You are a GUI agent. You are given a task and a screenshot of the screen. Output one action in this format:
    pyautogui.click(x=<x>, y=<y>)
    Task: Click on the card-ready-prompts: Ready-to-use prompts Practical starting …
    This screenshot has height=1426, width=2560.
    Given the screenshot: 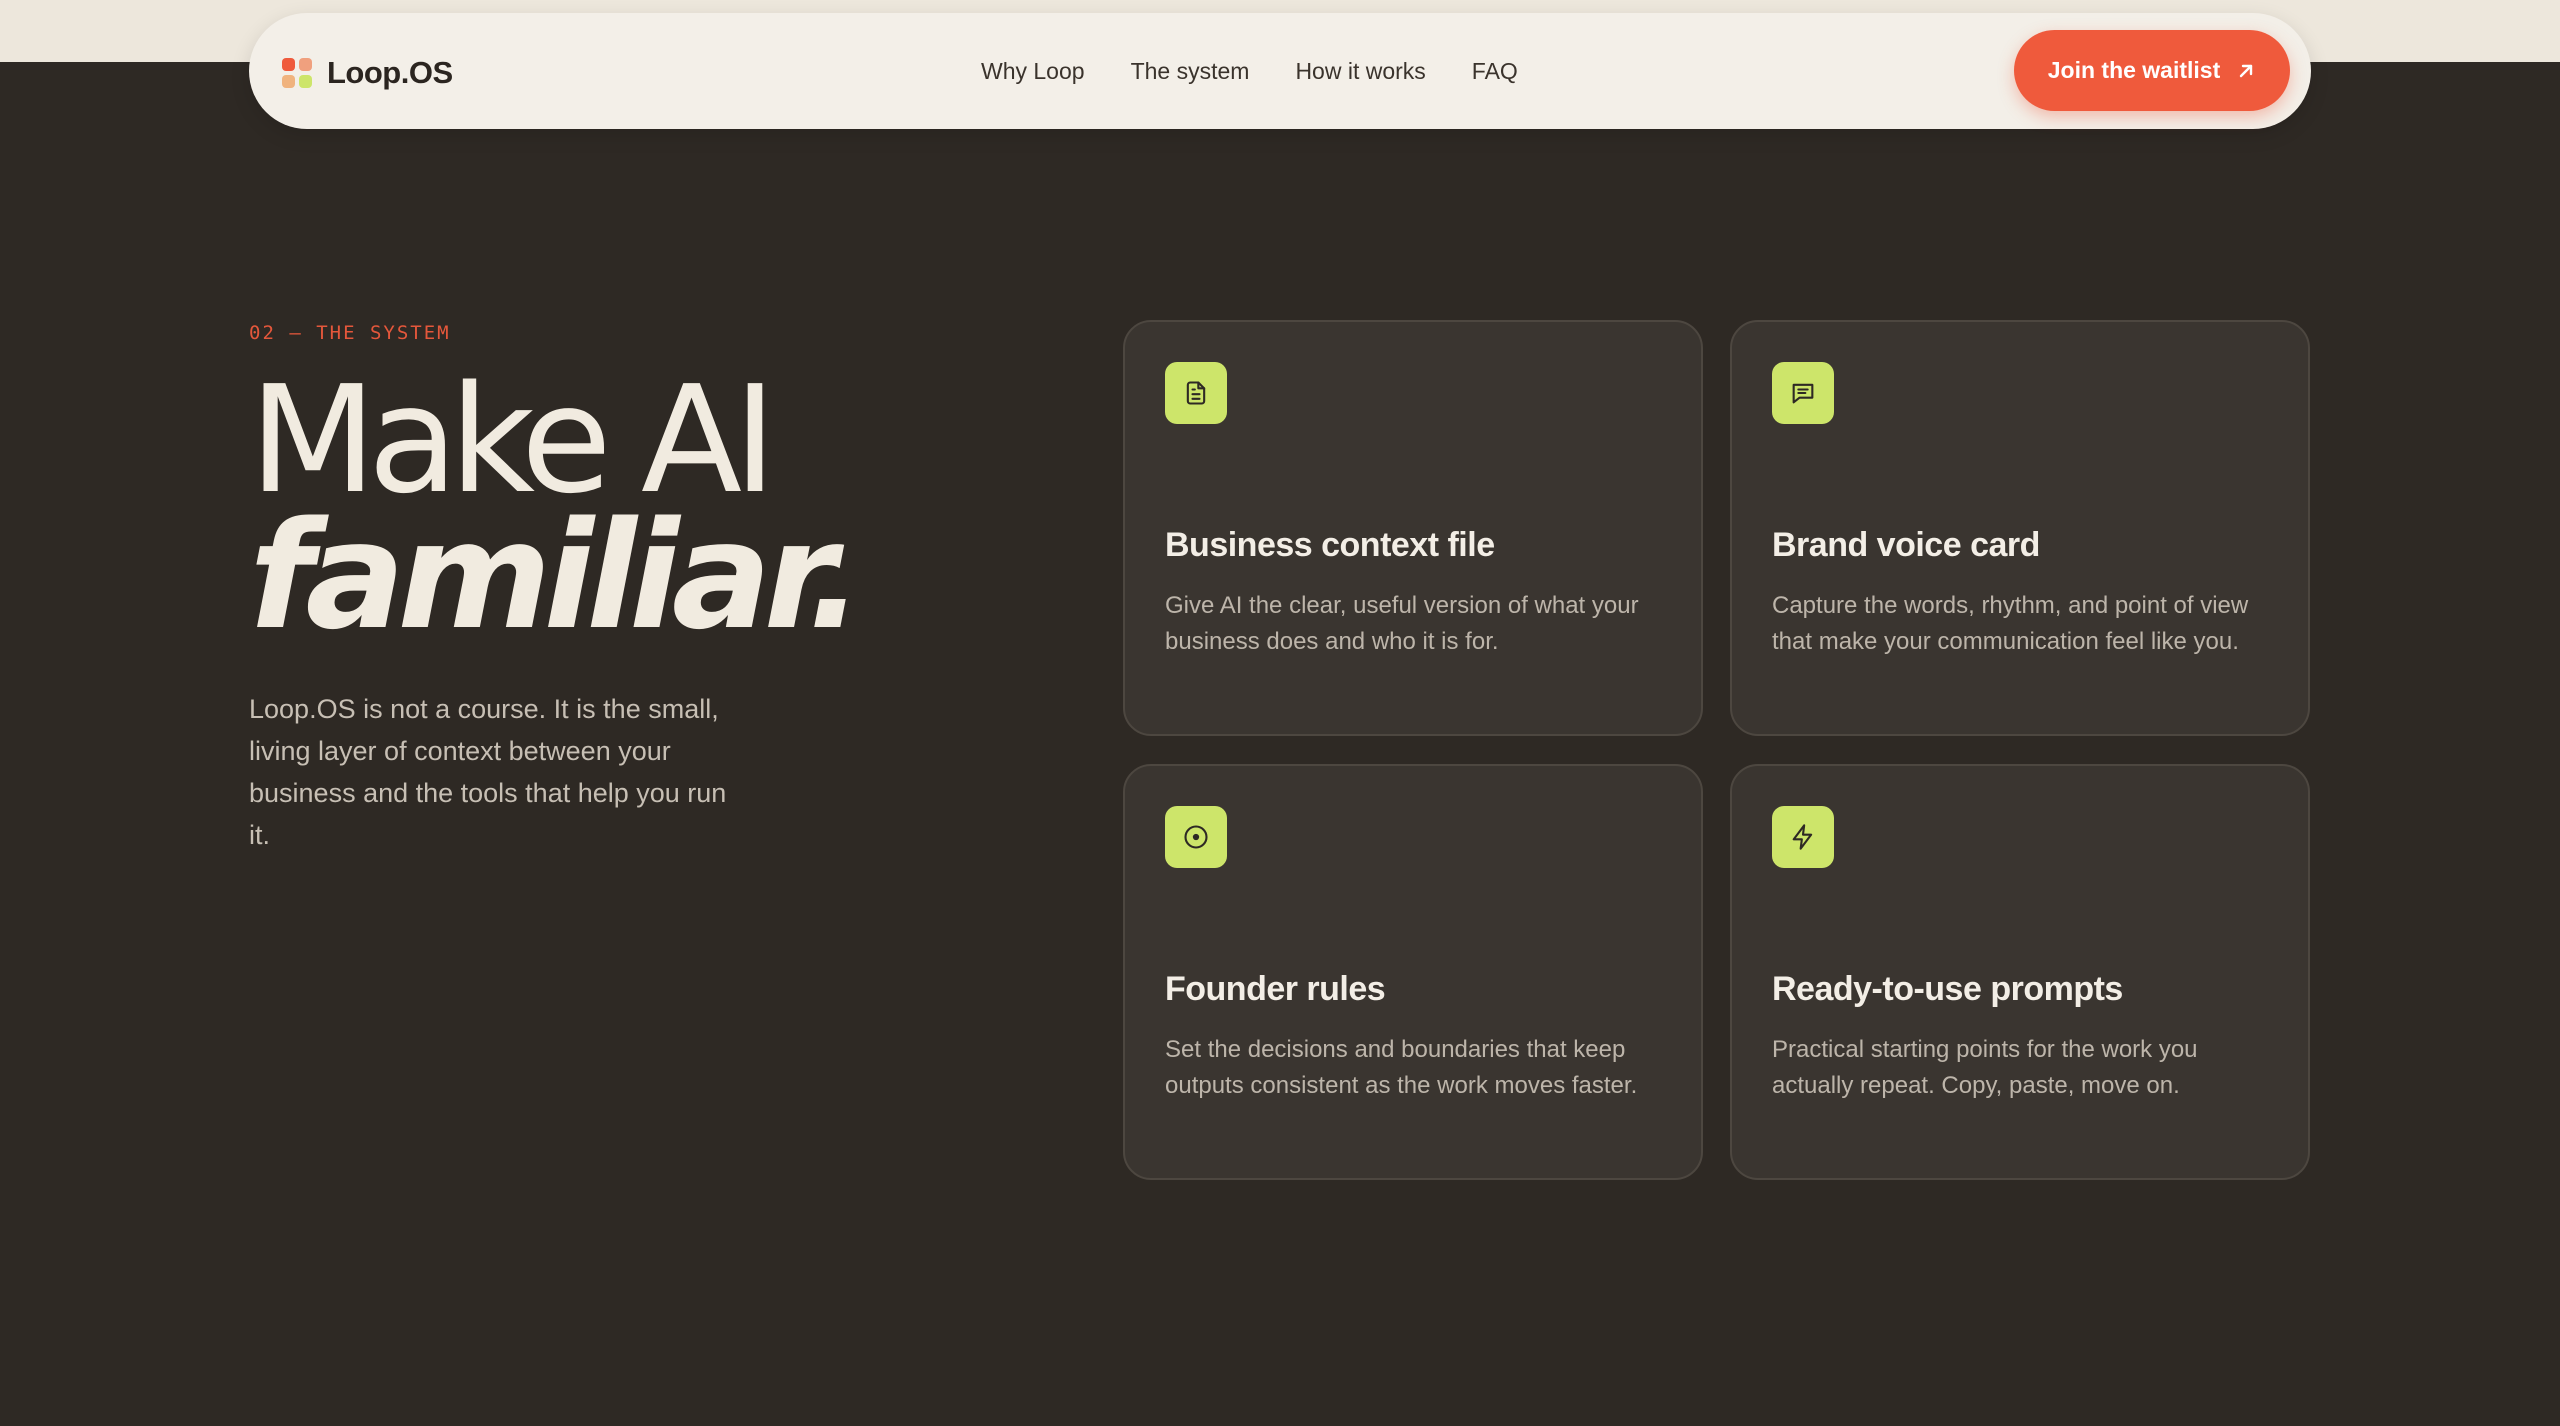 What is the action you would take?
    pyautogui.click(x=2020, y=972)
    